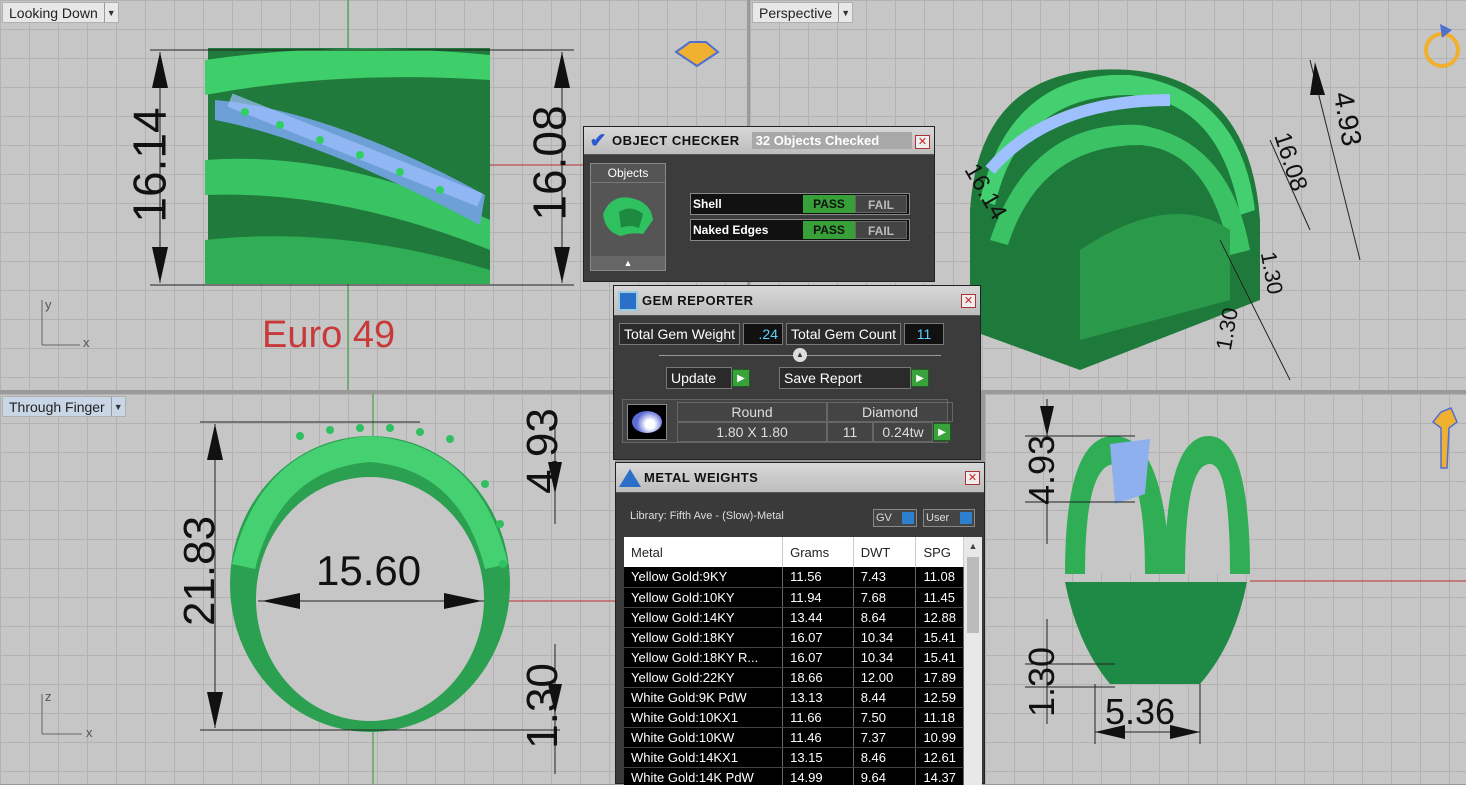 The height and width of the screenshot is (785, 1466). I want to click on table-cell: White Gold:14KX1, so click(704, 757).